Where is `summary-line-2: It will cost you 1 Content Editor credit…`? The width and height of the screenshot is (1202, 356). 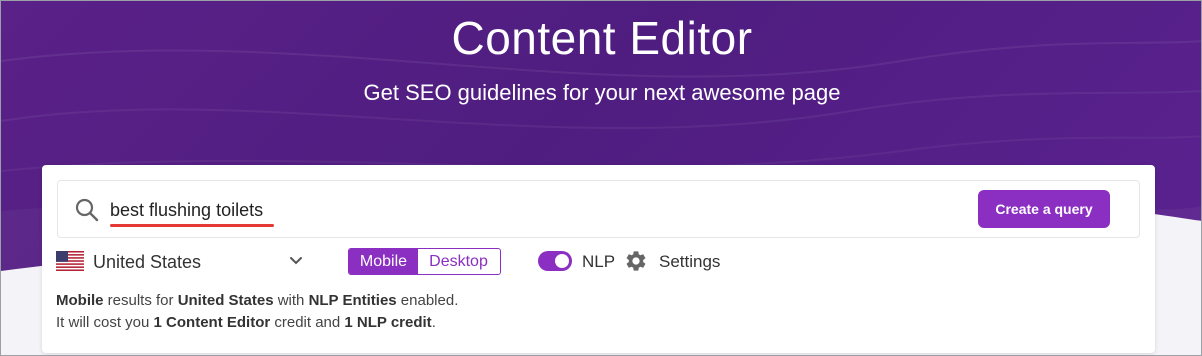
summary-line-2: It will cost you 1 Content Editor credit… is located at coordinates (257, 323).